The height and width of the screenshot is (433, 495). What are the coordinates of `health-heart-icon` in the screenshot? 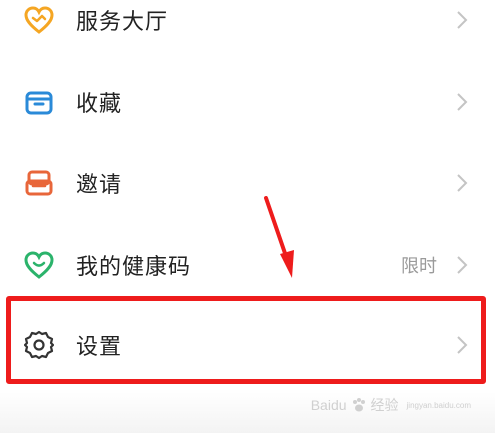 It's located at (39, 265).